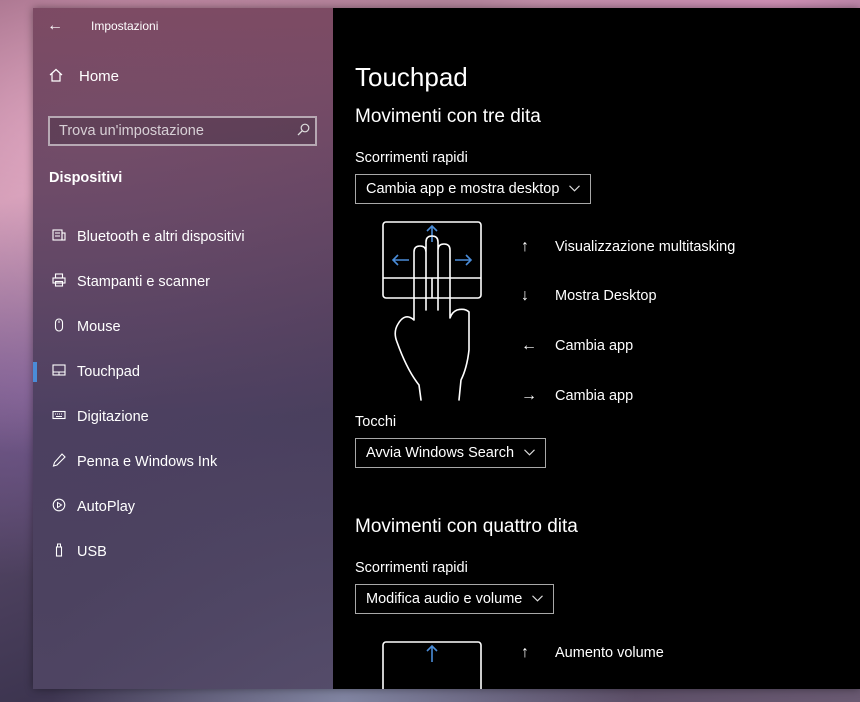 Image resolution: width=860 pixels, height=702 pixels. What do you see at coordinates (125, 26) in the screenshot?
I see `app-title: Impostazioni` at bounding box center [125, 26].